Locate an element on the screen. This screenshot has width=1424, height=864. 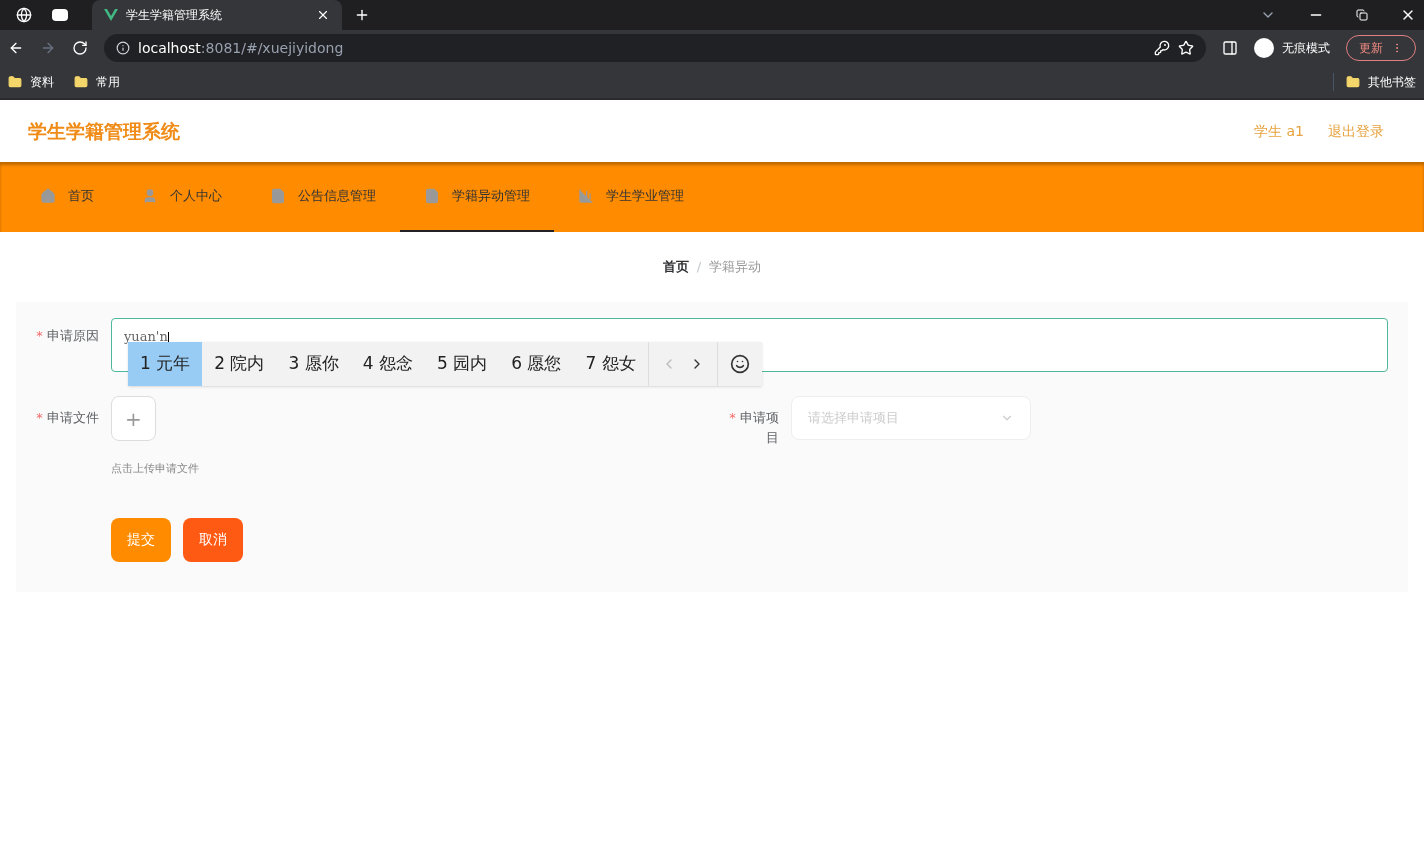
field-label: * 申请原因 is located at coordinates (67, 336).